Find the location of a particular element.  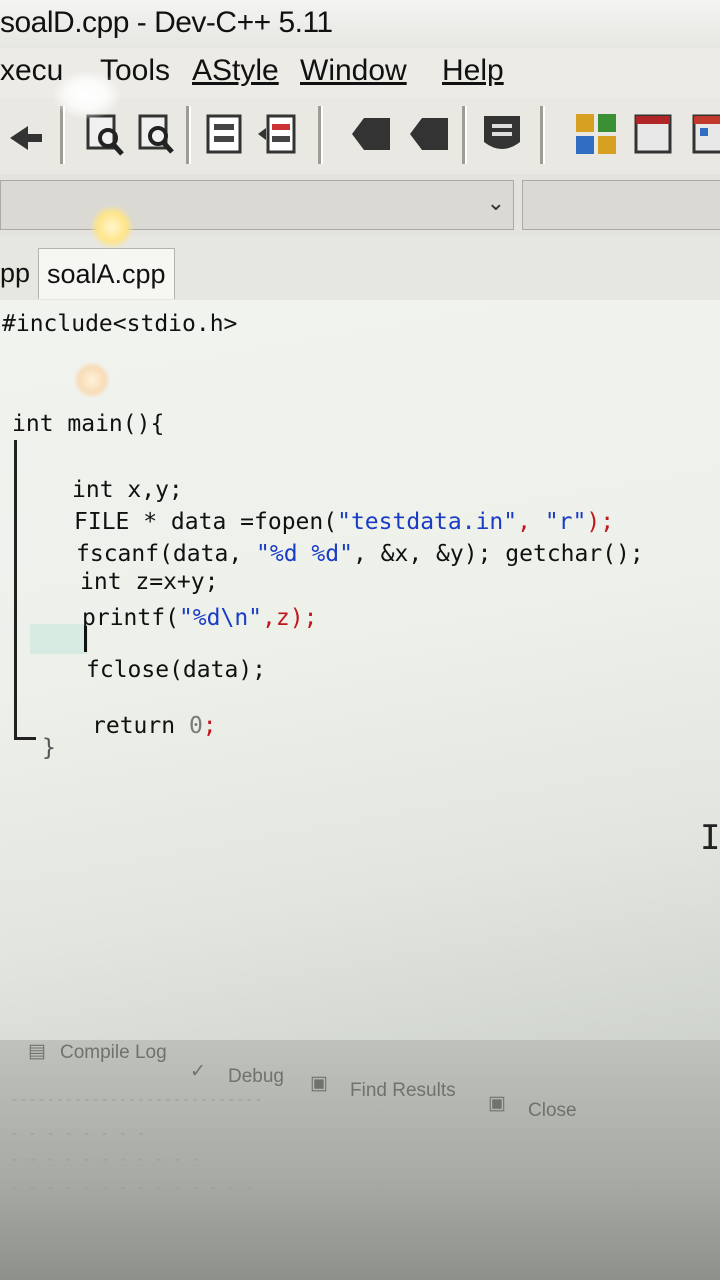

code-line-decl: int x,y; is located at coordinates (127, 490).